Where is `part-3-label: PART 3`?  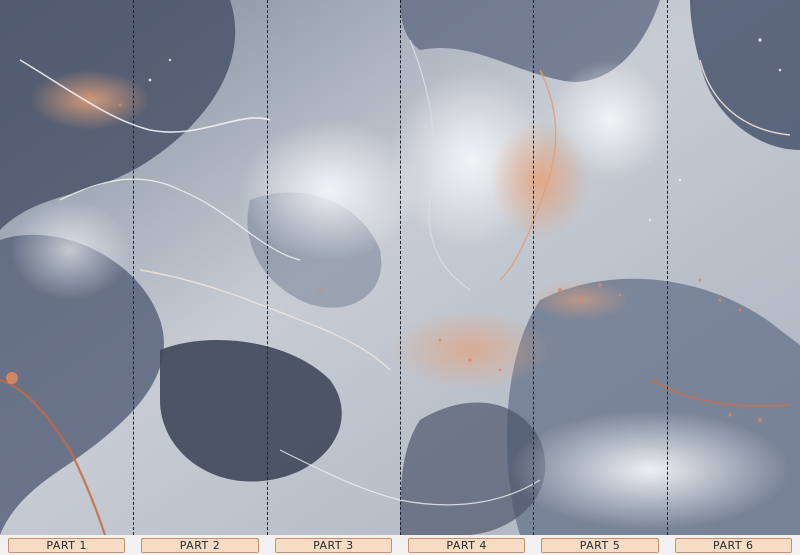
part-3-label: PART 3 is located at coordinates (333, 545).